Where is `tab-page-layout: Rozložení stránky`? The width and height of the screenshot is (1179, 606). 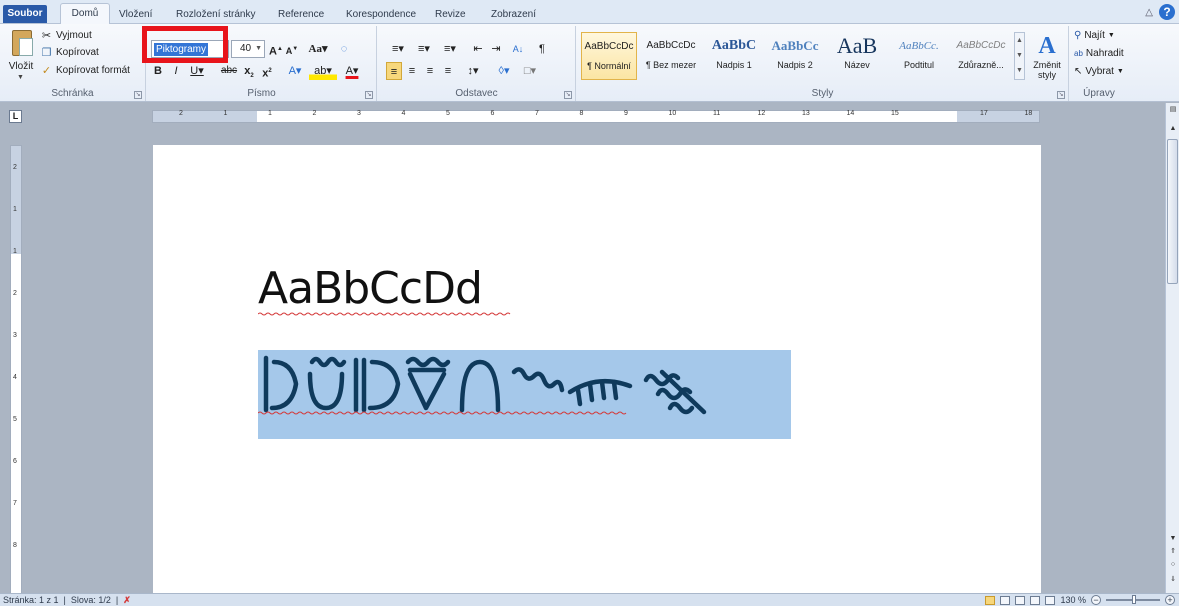
tab-page-layout: Rozložení stránky is located at coordinates (215, 15).